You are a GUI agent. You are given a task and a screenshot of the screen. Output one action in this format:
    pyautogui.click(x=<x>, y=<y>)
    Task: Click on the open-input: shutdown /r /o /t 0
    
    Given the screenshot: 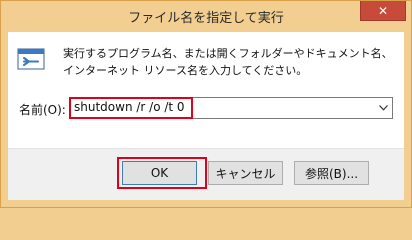 What is the action you would take?
    pyautogui.click(x=129, y=107)
    